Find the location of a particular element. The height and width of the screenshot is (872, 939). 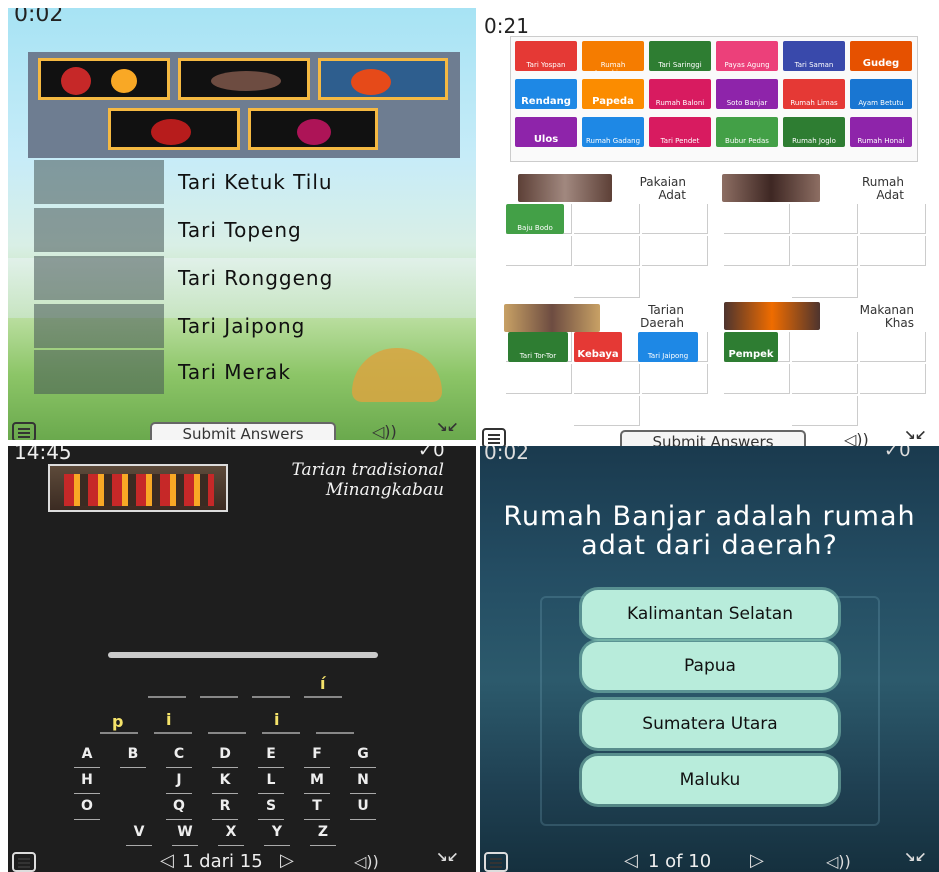

bank-tile: Rumah Gadang is located at coordinates (613, 132).